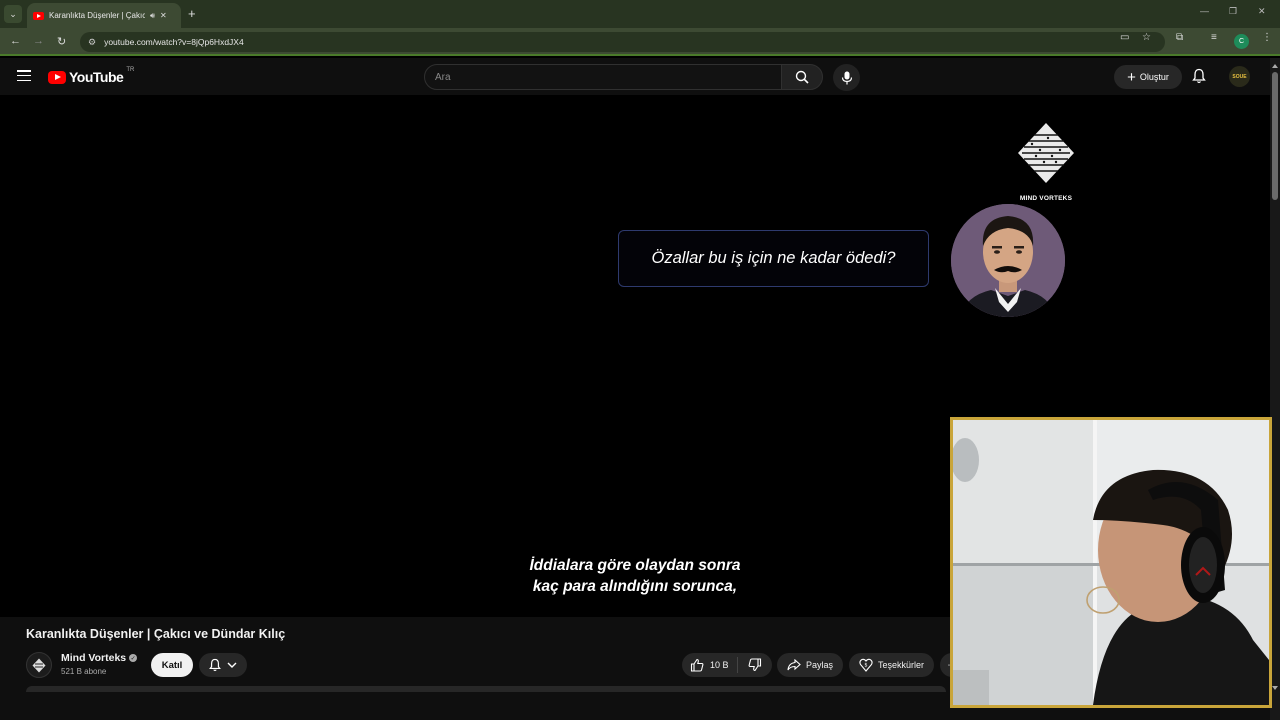 The image size is (1280, 720). I want to click on chevron-down-icon: ⌄, so click(13, 13).